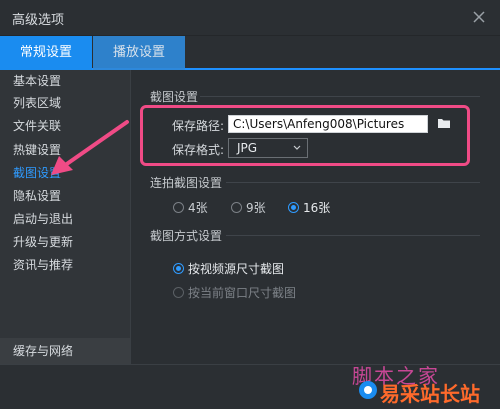 The width and height of the screenshot is (500, 409). Describe the element at coordinates (198, 208) in the screenshot. I see `burst-option-label: 4张` at that location.